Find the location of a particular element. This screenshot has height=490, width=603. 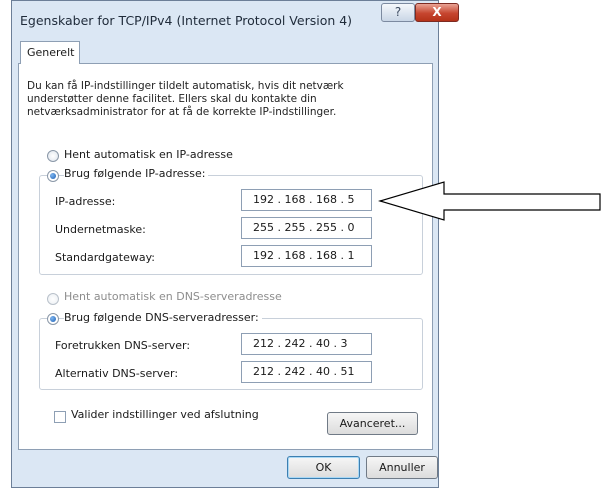

close-button: X is located at coordinates (437, 12).